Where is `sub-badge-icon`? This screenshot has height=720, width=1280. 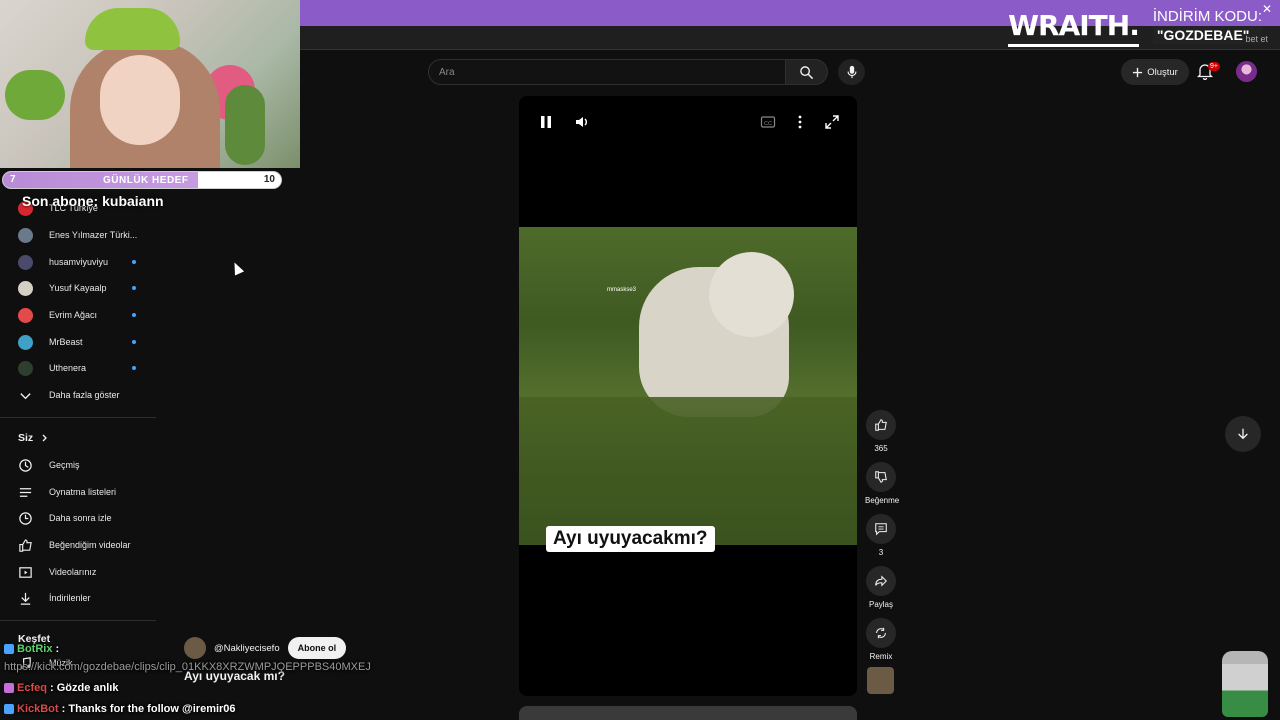
sub-badge-icon is located at coordinates (9, 688).